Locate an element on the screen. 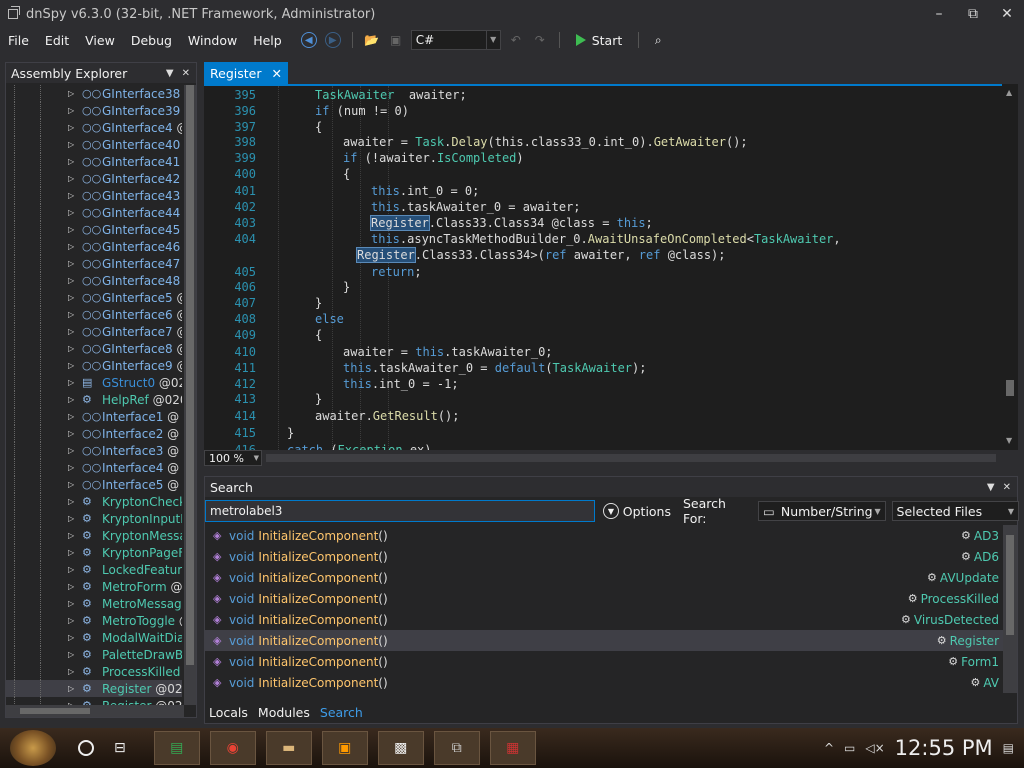 The image size is (1024, 768). tree-item: ▷ ○○ GInterface39 is located at coordinates (94, 110).